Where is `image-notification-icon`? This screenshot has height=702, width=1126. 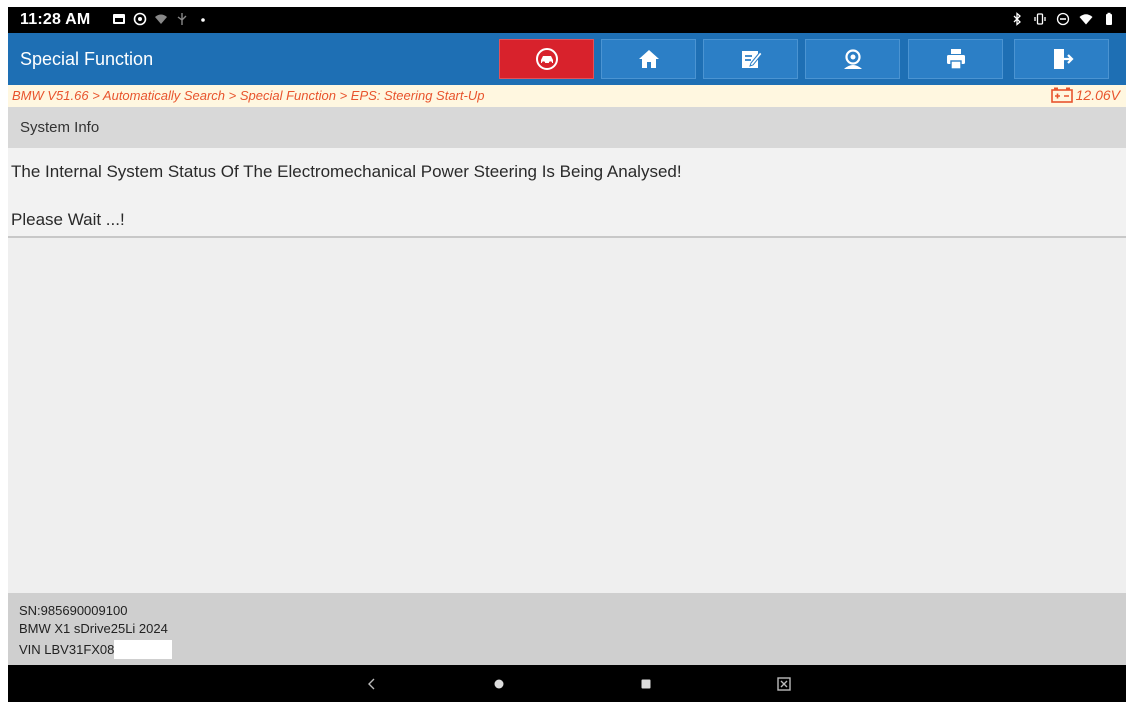
image-notification-icon is located at coordinates (119, 19).